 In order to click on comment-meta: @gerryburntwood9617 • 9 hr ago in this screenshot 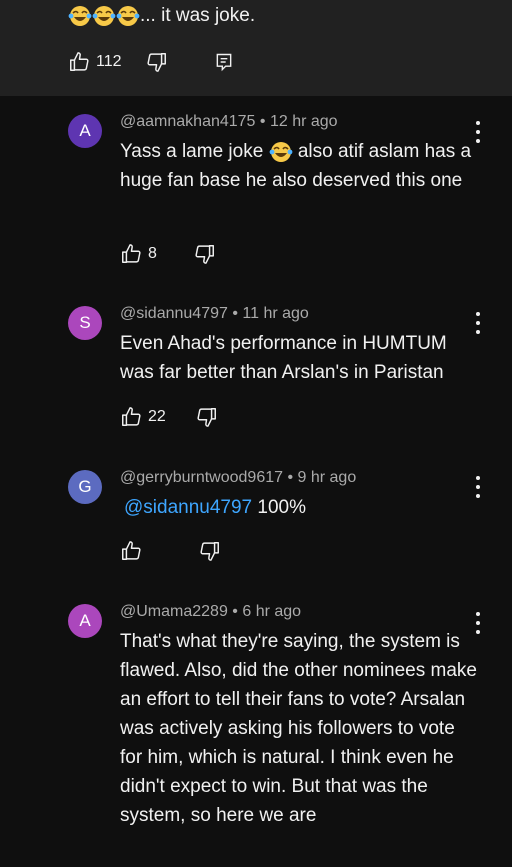, I will do `click(300, 478)`.